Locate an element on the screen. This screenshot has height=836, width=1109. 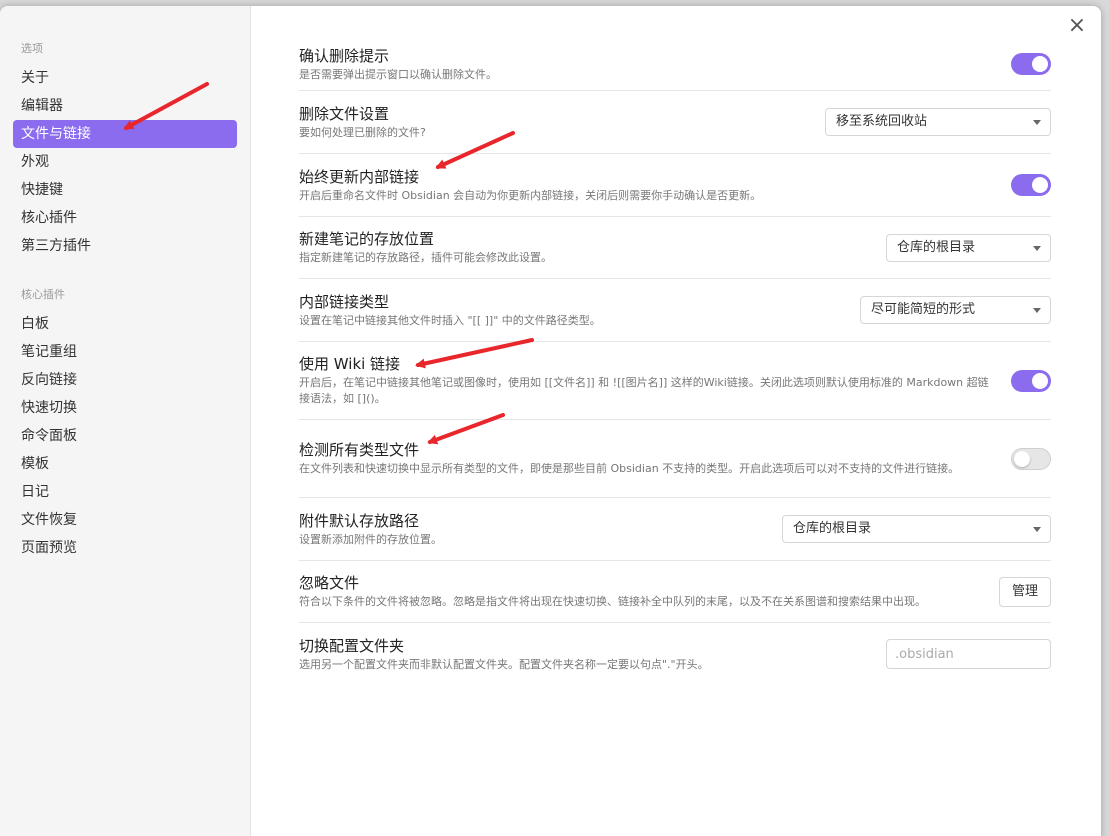
setting-desc: 设置在笔记中链接其他文件时插入 "[[ ]]" 中的文件路径类型。 is located at coordinates (450, 320).